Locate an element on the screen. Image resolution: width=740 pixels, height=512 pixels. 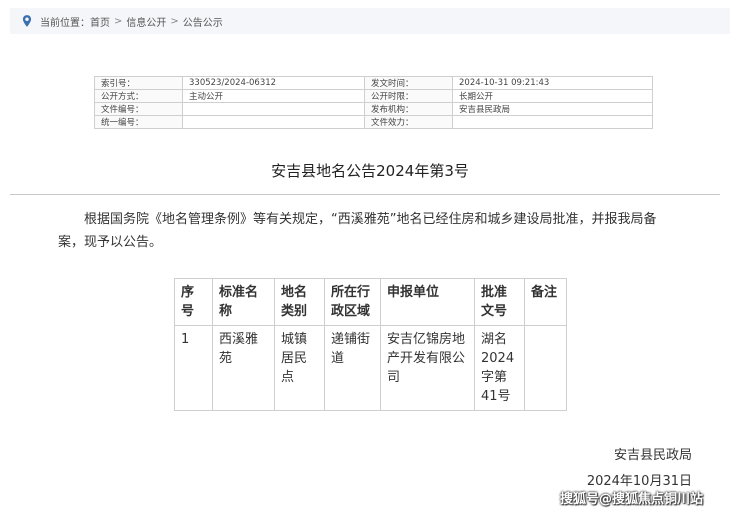
meta-value: 主动公开 is located at coordinates (273, 96).